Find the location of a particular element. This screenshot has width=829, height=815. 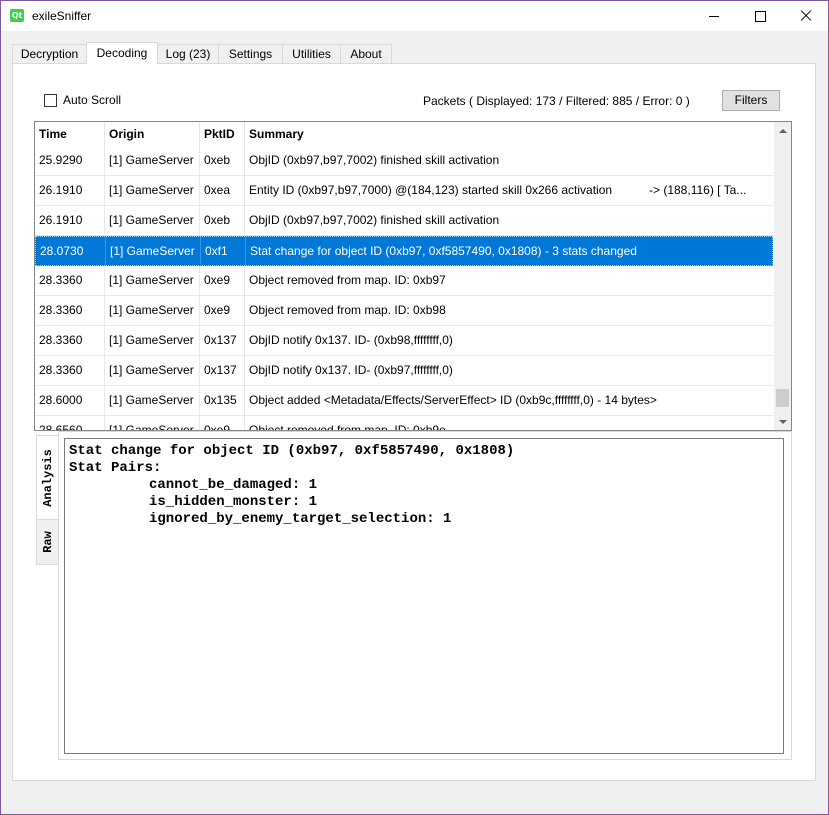

tab-log: Log (23) is located at coordinates (188, 53).